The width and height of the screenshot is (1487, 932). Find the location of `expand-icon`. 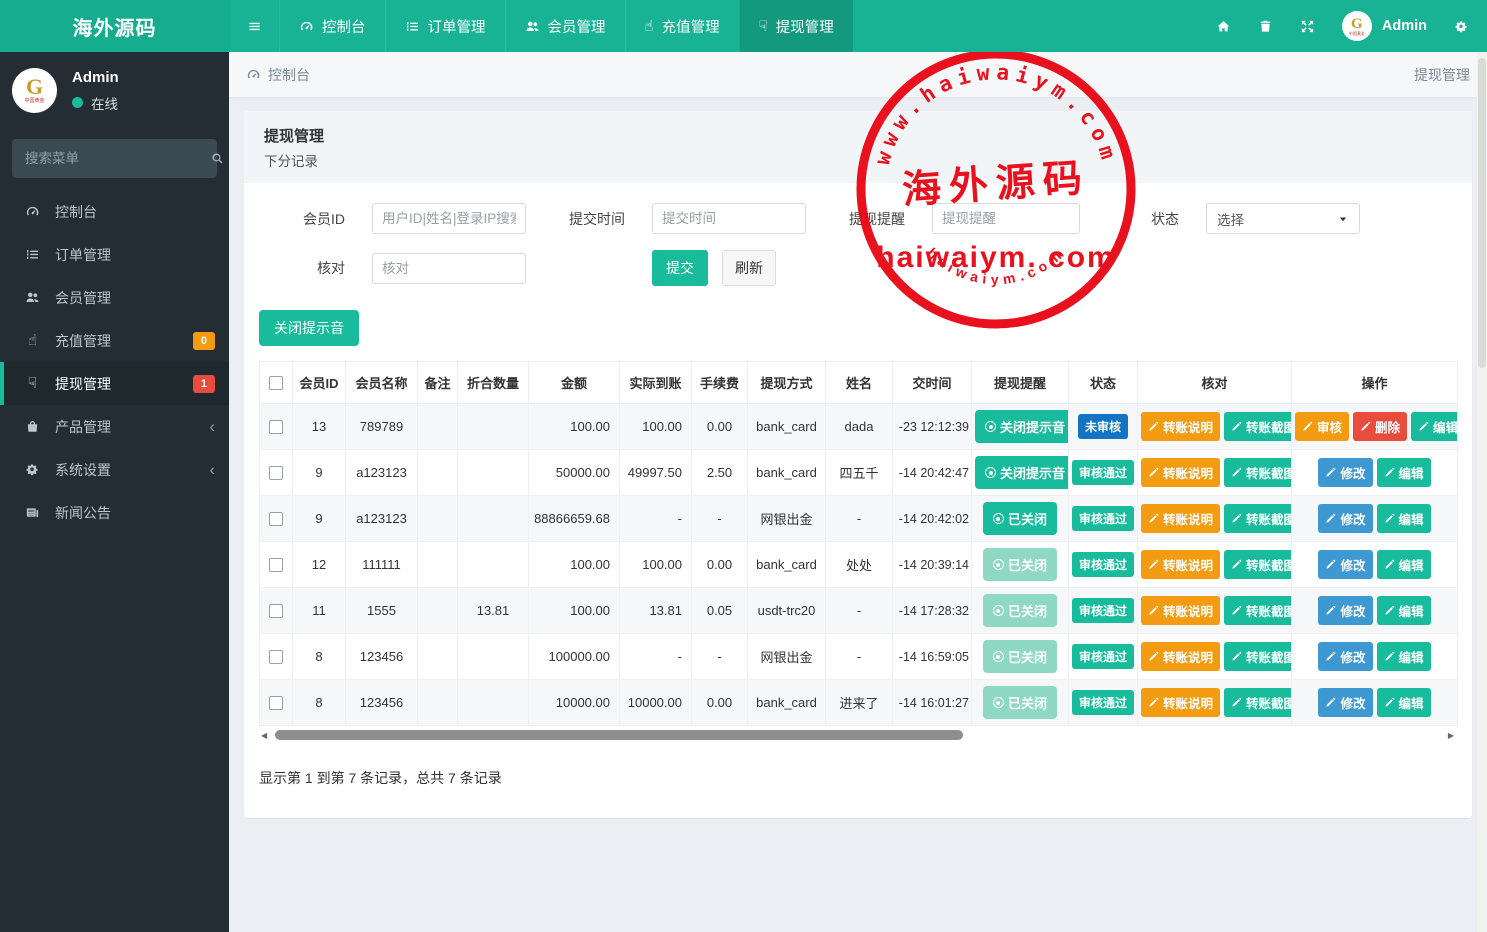

expand-icon is located at coordinates (1307, 26).